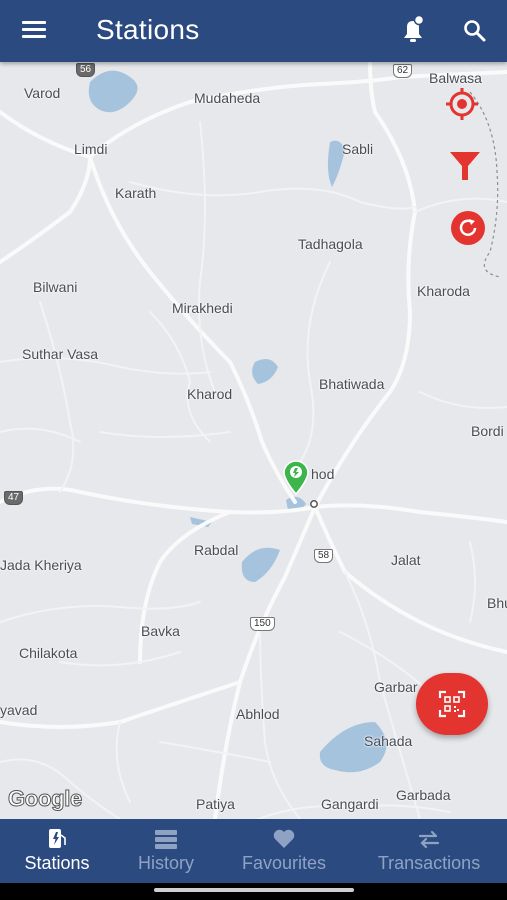 The height and width of the screenshot is (900, 507). Describe the element at coordinates (406, 560) in the screenshot. I see `place-label: Jalat` at that location.